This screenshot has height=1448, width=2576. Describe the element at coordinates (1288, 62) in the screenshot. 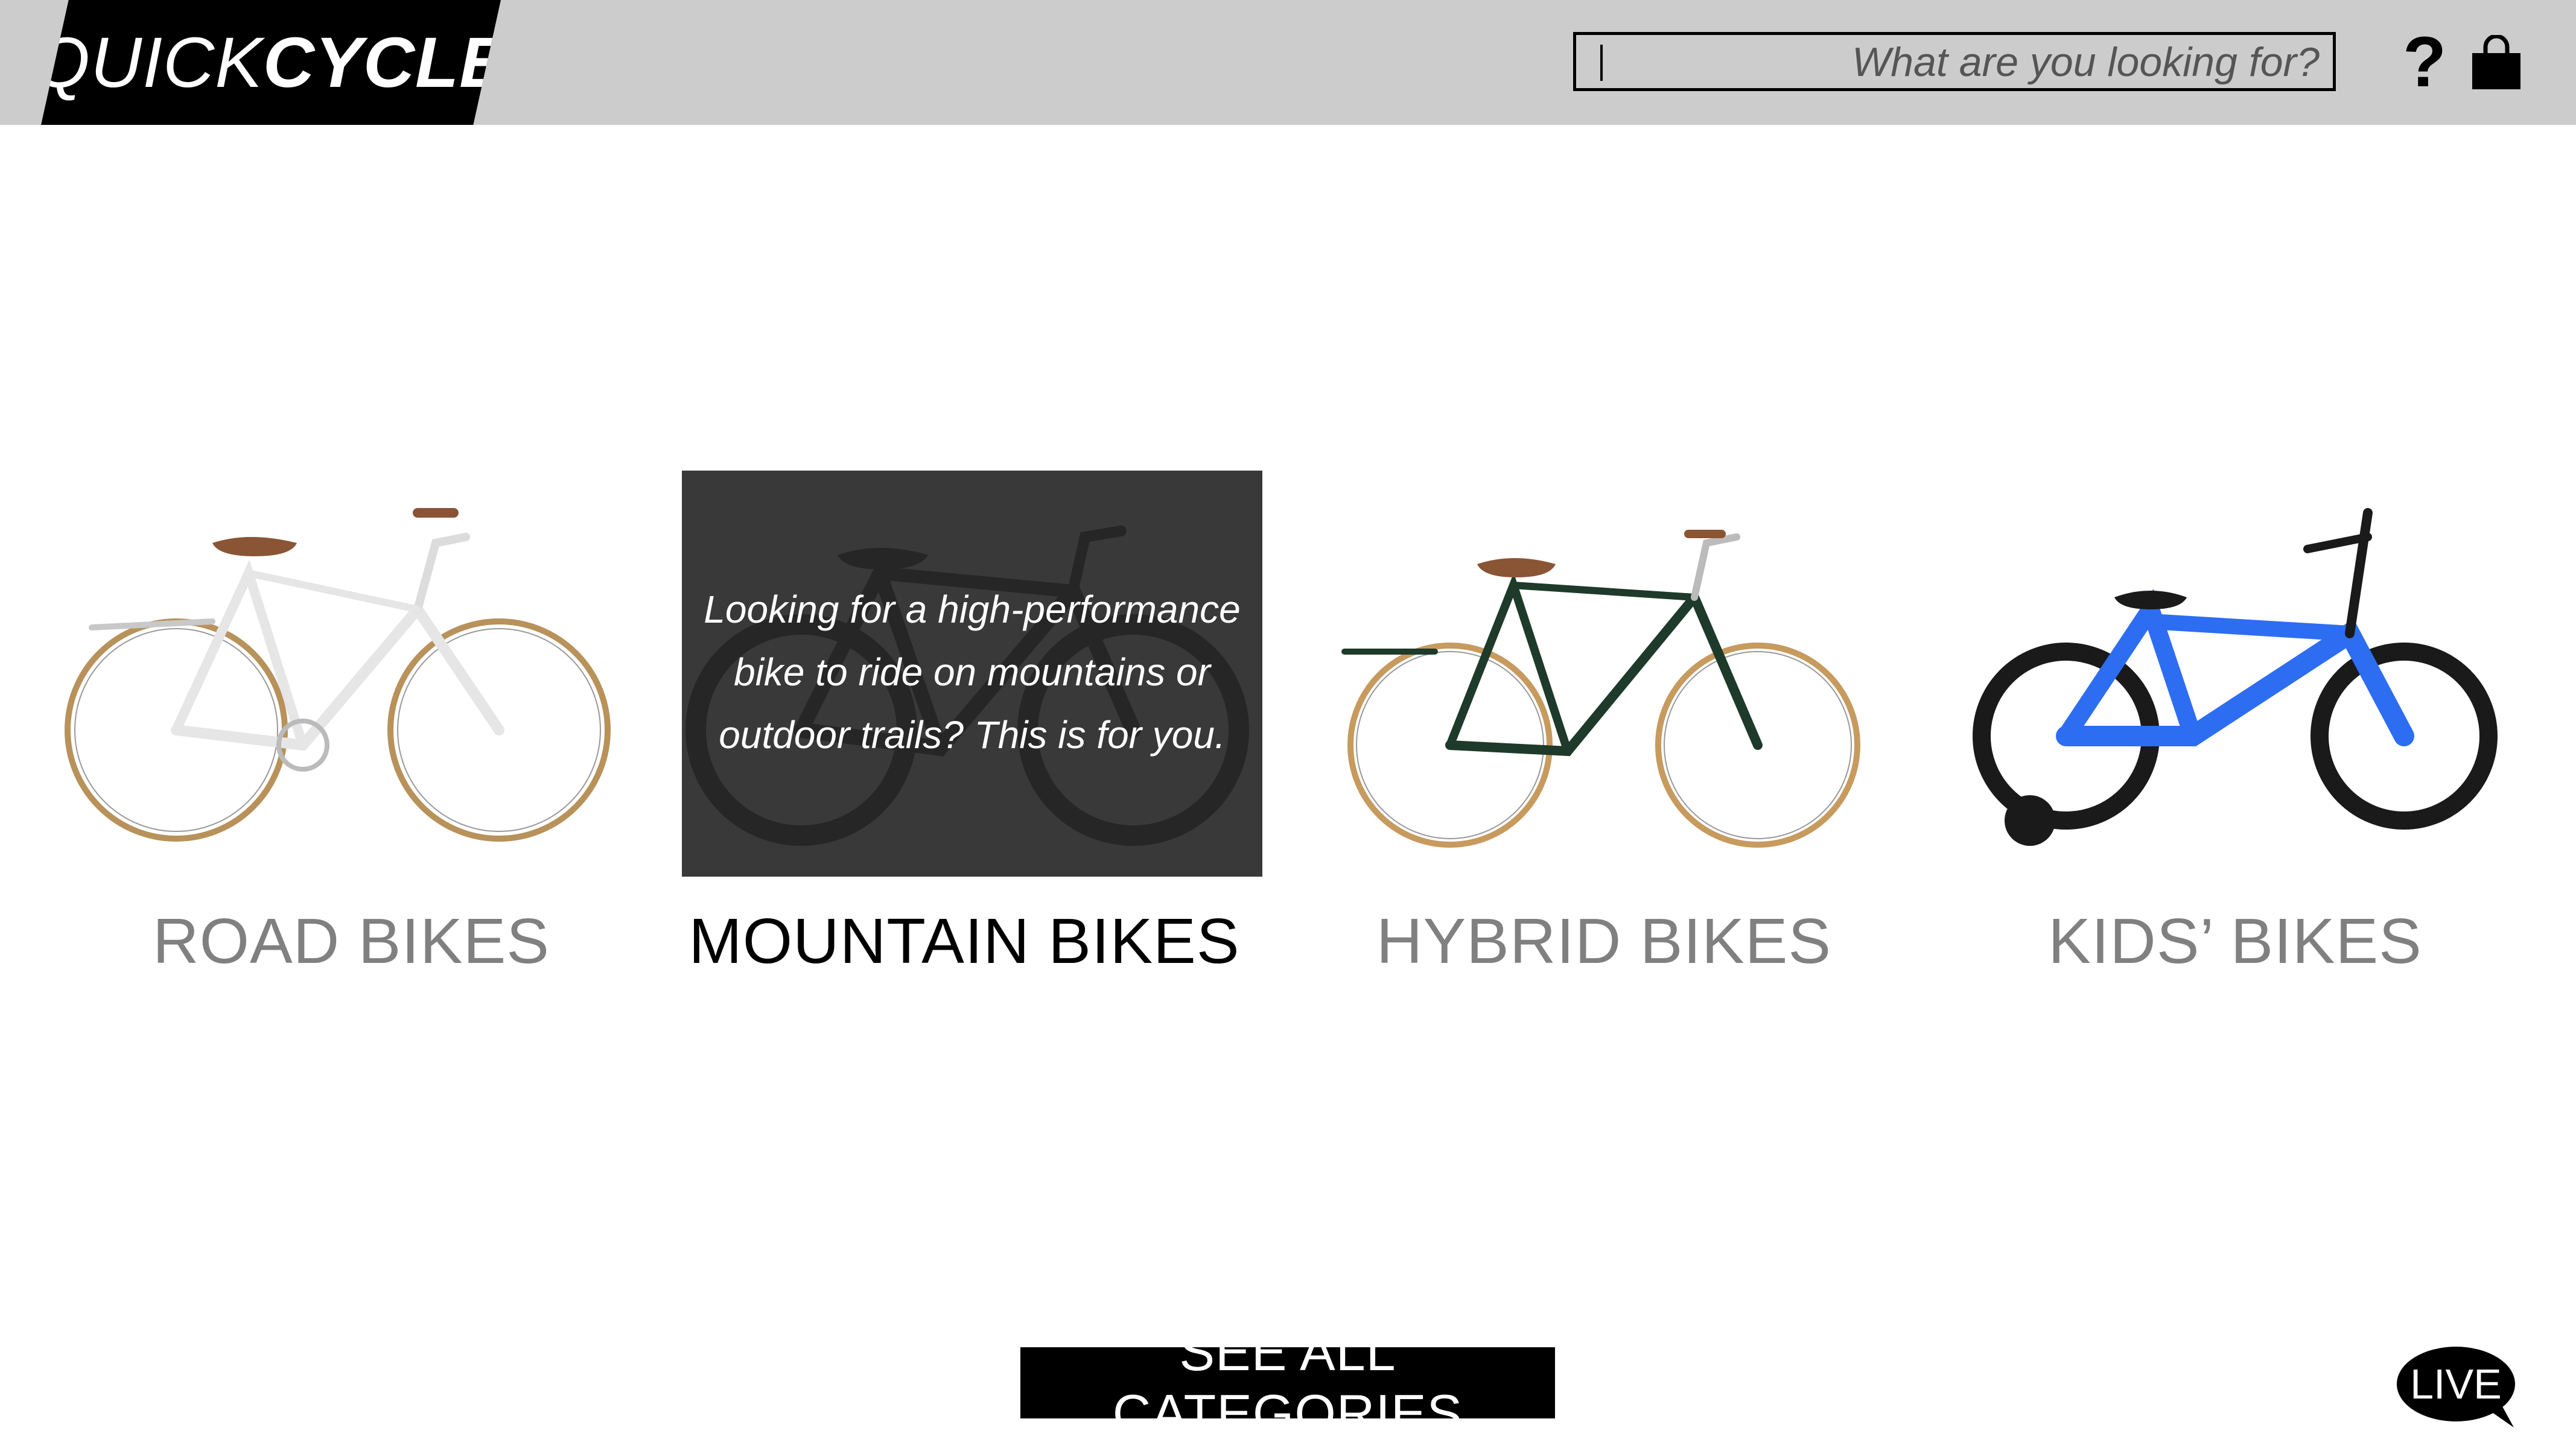

I see `top-header: QUICKCYCLE ?` at that location.